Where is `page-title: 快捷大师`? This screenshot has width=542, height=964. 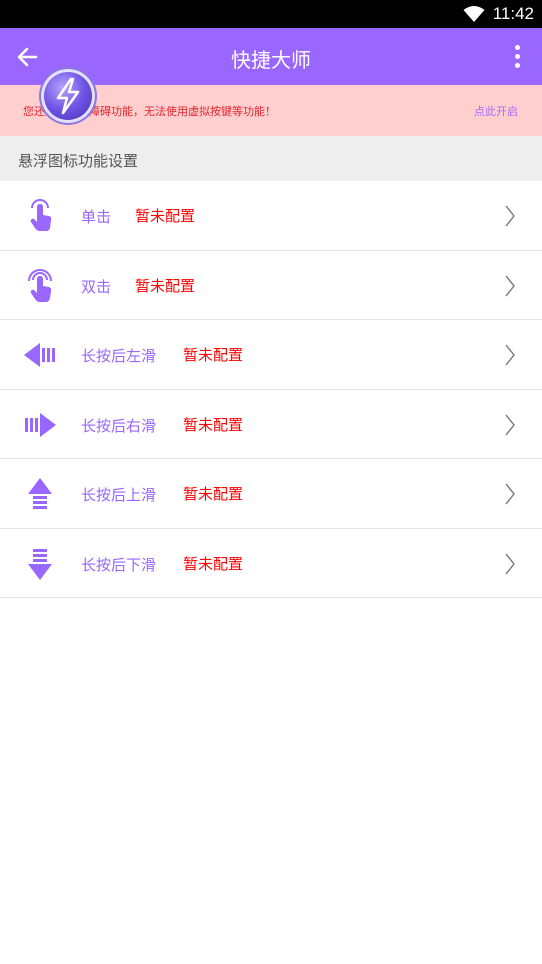 page-title: 快捷大师 is located at coordinates (271, 60).